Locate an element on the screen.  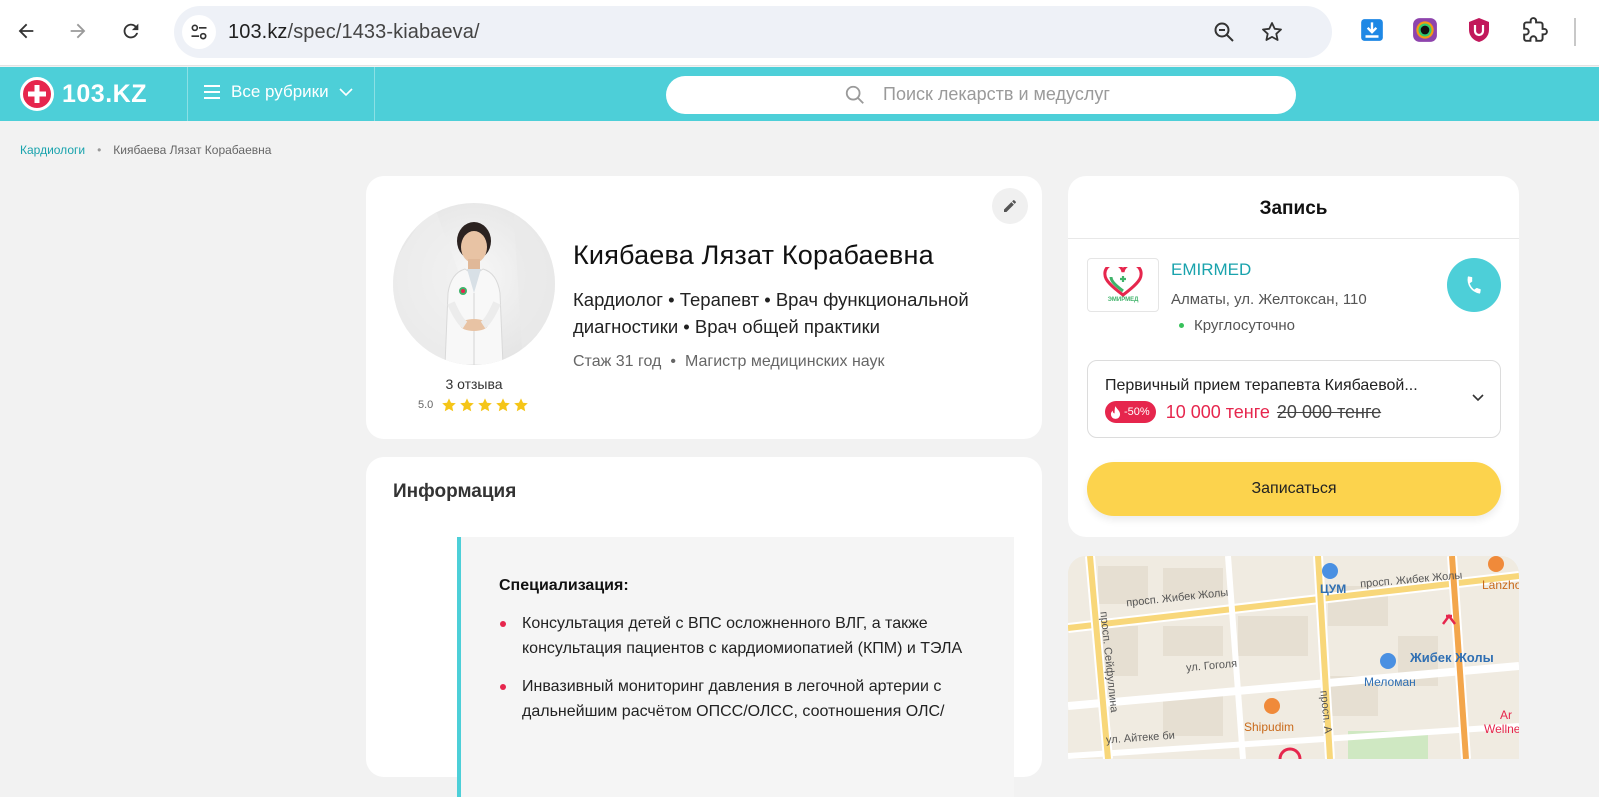
service-price: -50% 10 000 тенге 20 000 тенге is located at coordinates (1243, 412).